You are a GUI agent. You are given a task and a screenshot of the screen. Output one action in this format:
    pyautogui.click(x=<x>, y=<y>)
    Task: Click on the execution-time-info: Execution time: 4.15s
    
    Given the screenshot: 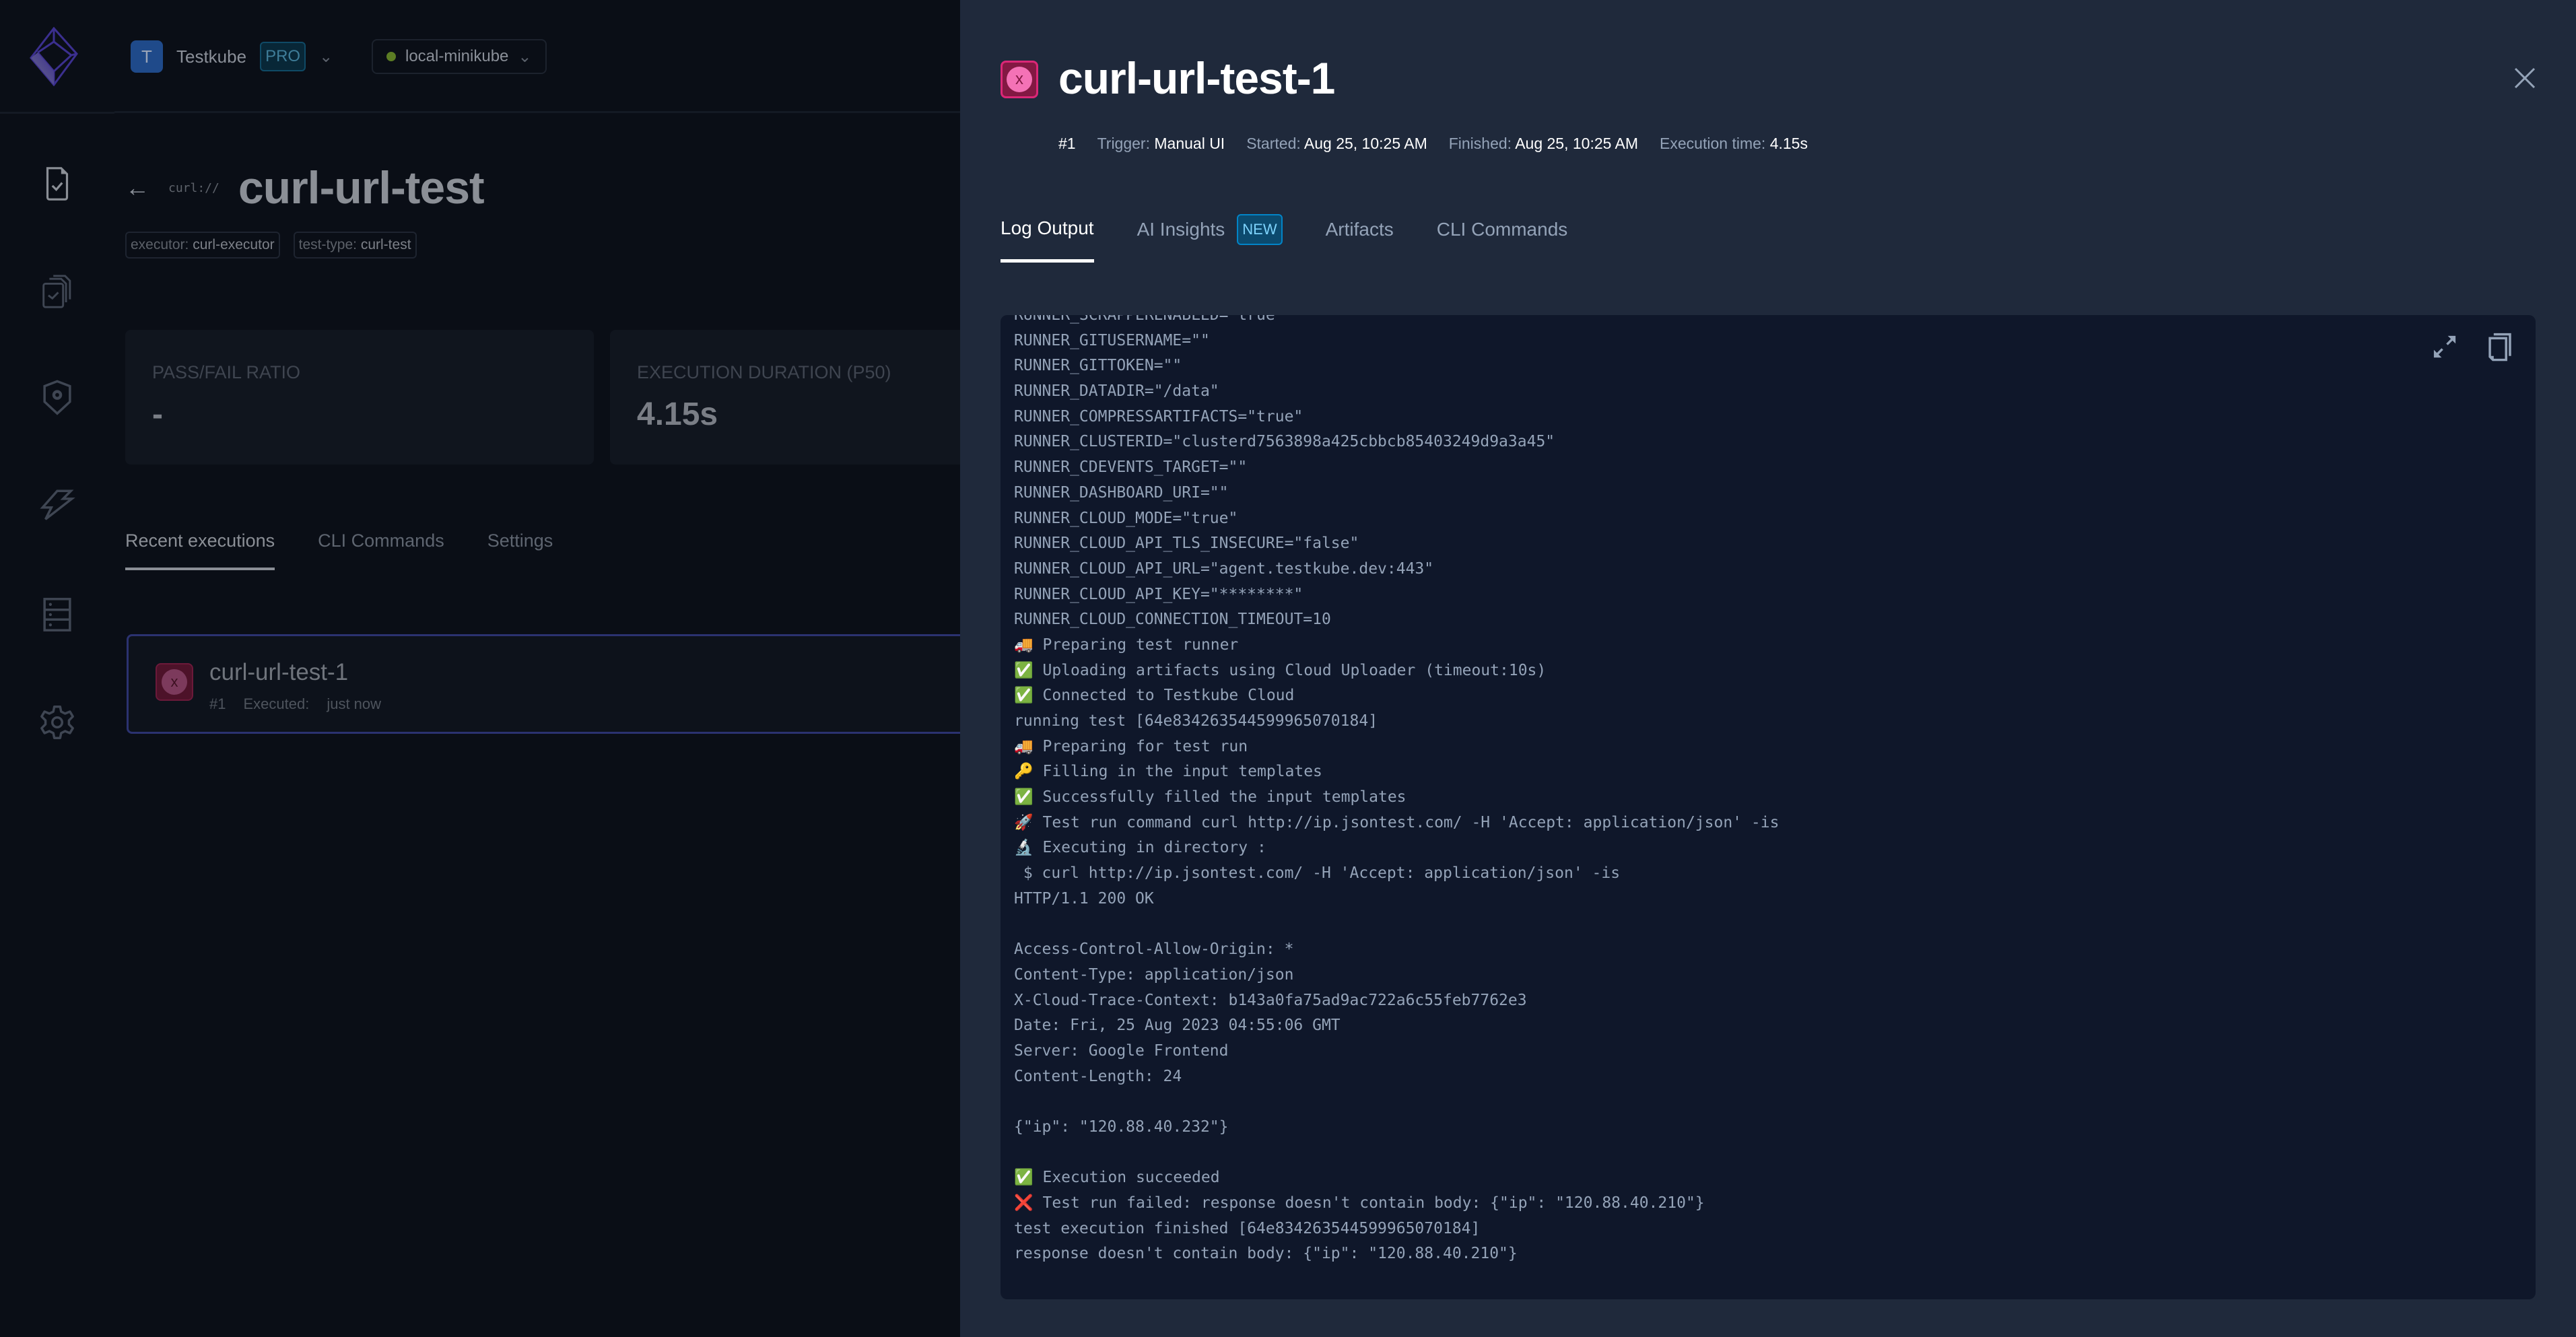 What is the action you would take?
    pyautogui.click(x=1734, y=144)
    